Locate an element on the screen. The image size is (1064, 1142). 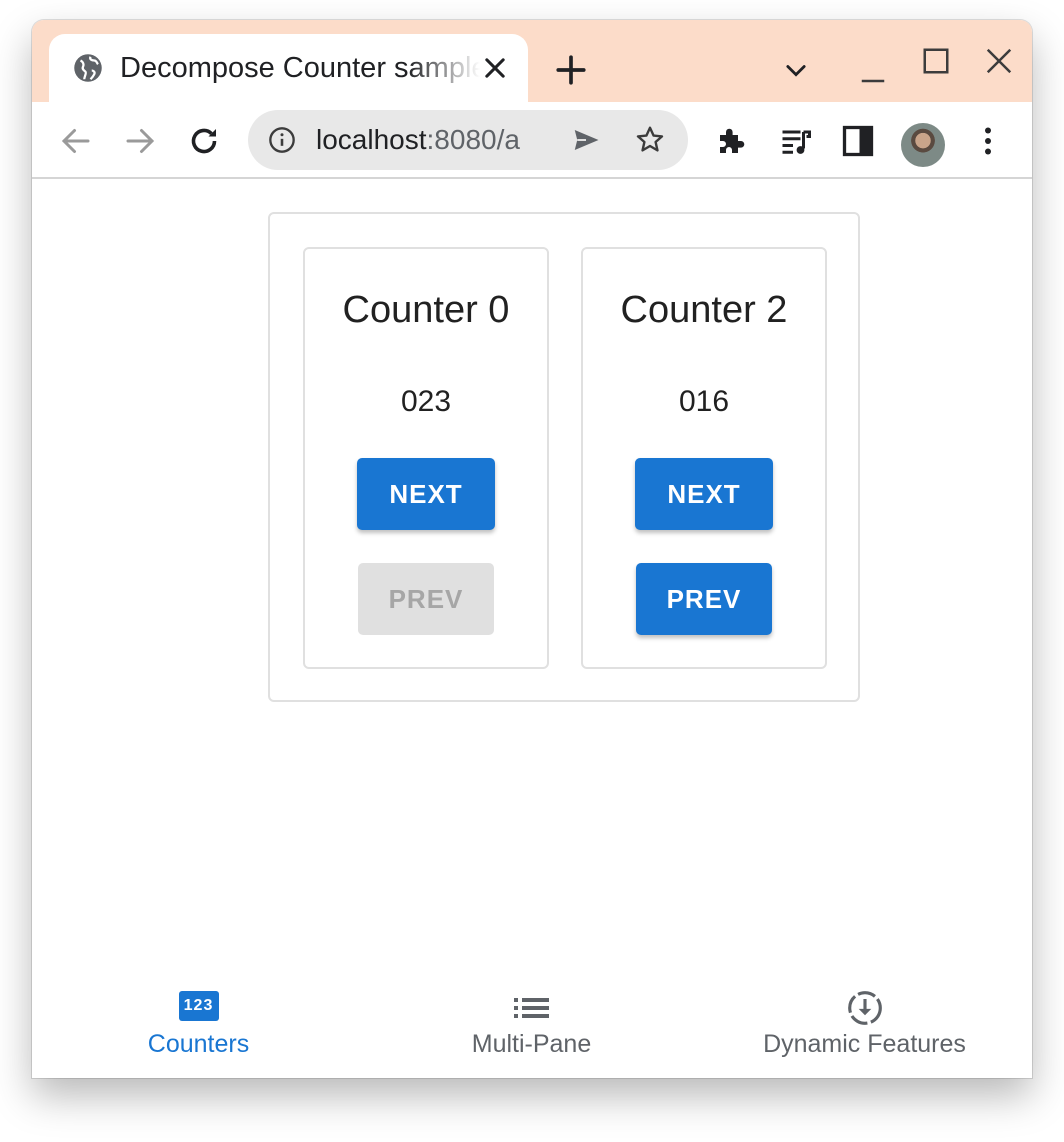
profile-avatar is located at coordinates (923, 145).